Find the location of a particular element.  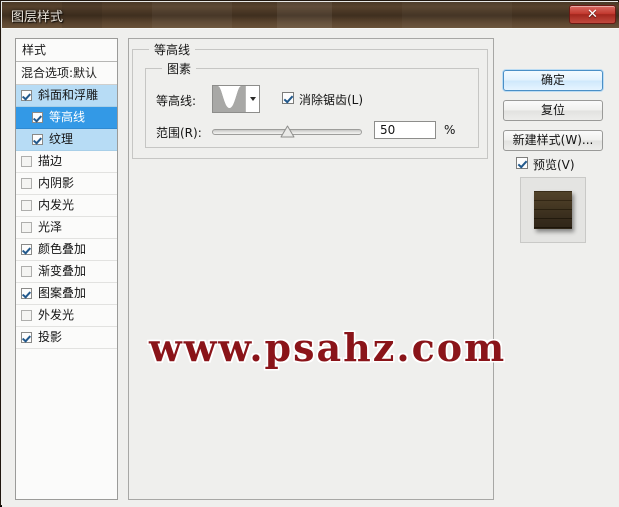

effect-row: 描边 is located at coordinates (66, 162).